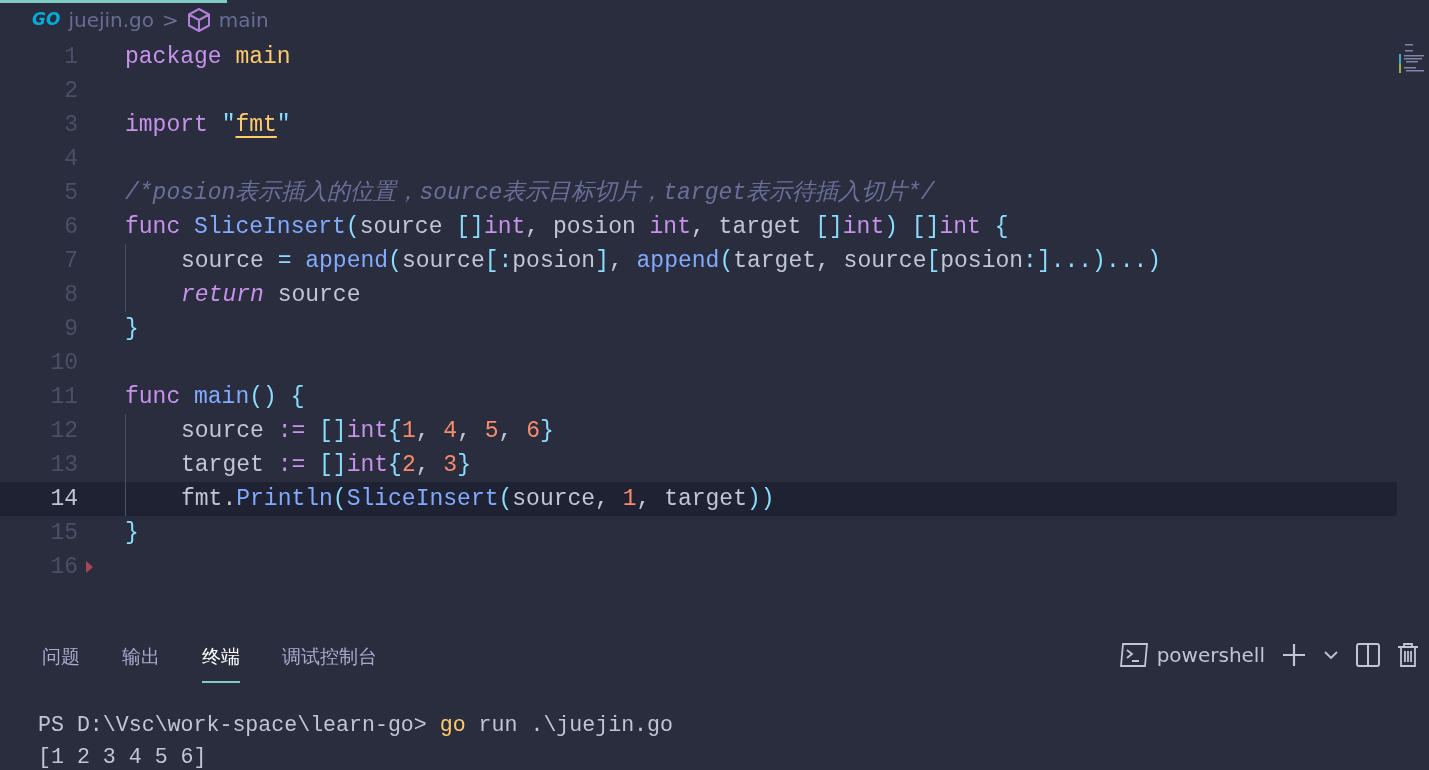 Image resolution: width=1429 pixels, height=770 pixels. I want to click on code-line: package main, so click(208, 57).